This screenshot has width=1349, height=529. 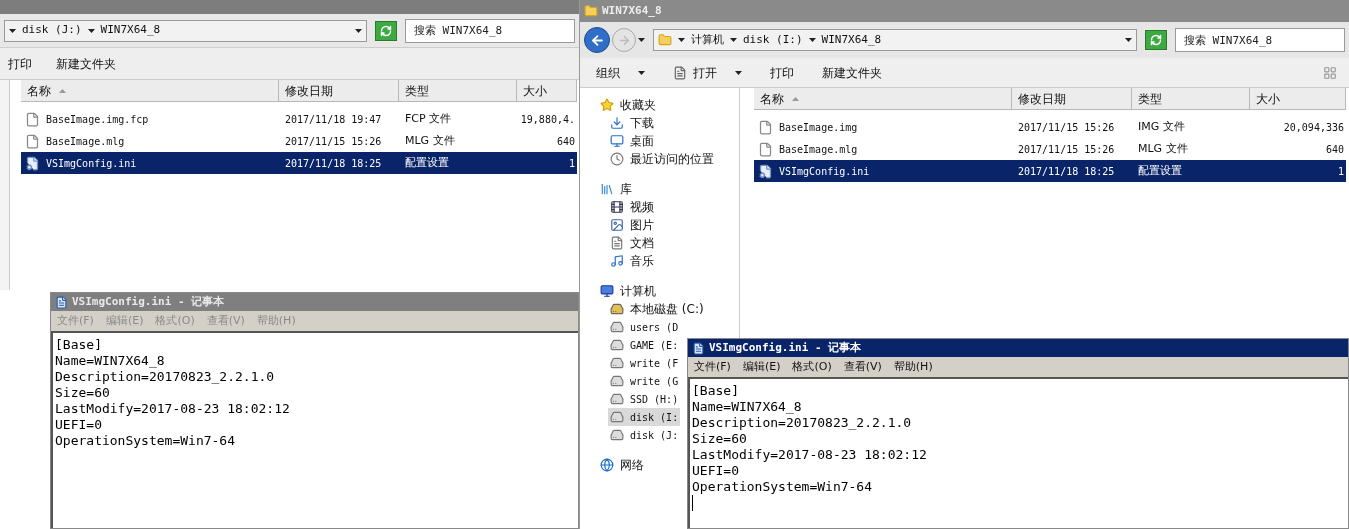 I want to click on nav-item: write (F, so click(x=644, y=363).